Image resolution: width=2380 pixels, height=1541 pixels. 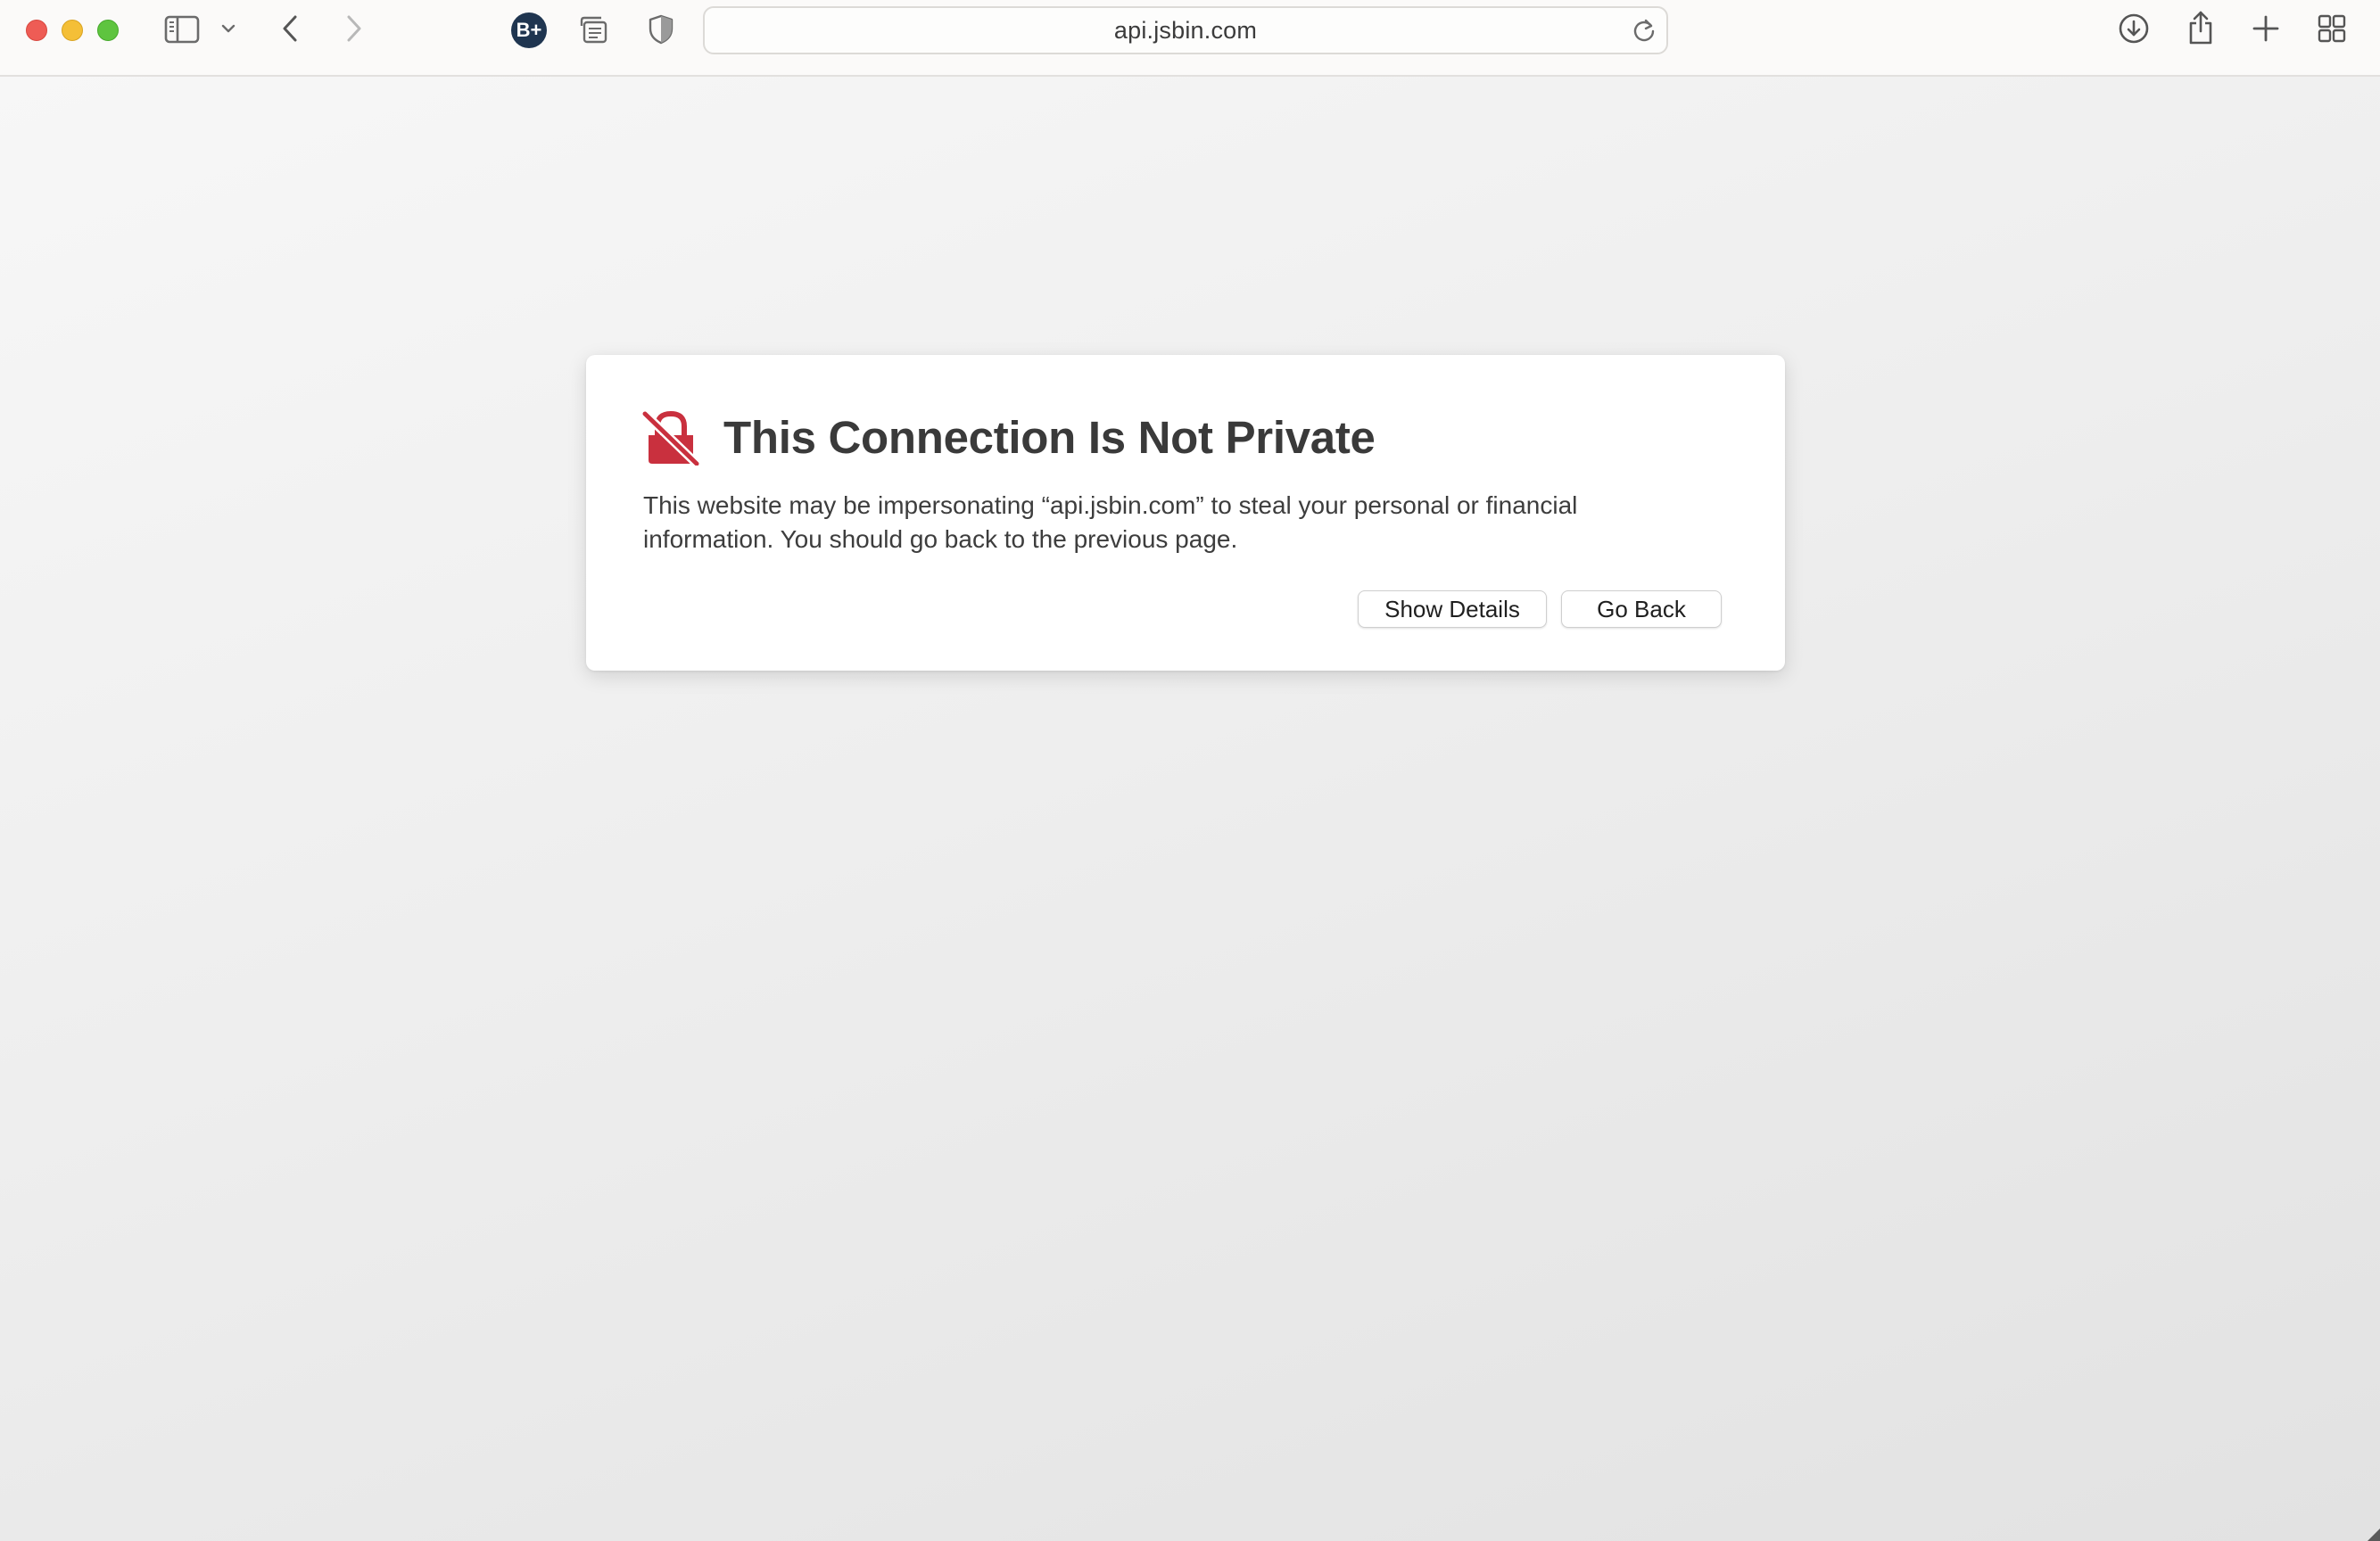 What do you see at coordinates (2201, 27) in the screenshot?
I see `share-icon` at bounding box center [2201, 27].